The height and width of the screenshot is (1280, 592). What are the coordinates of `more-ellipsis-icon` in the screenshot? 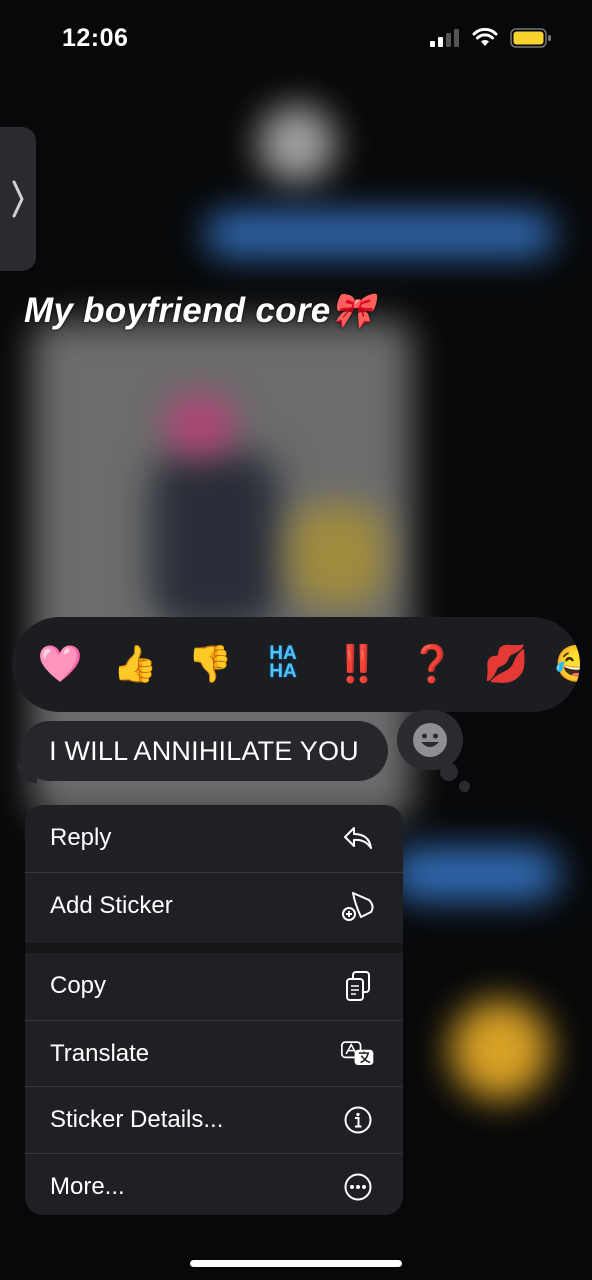 It's located at (358, 1187).